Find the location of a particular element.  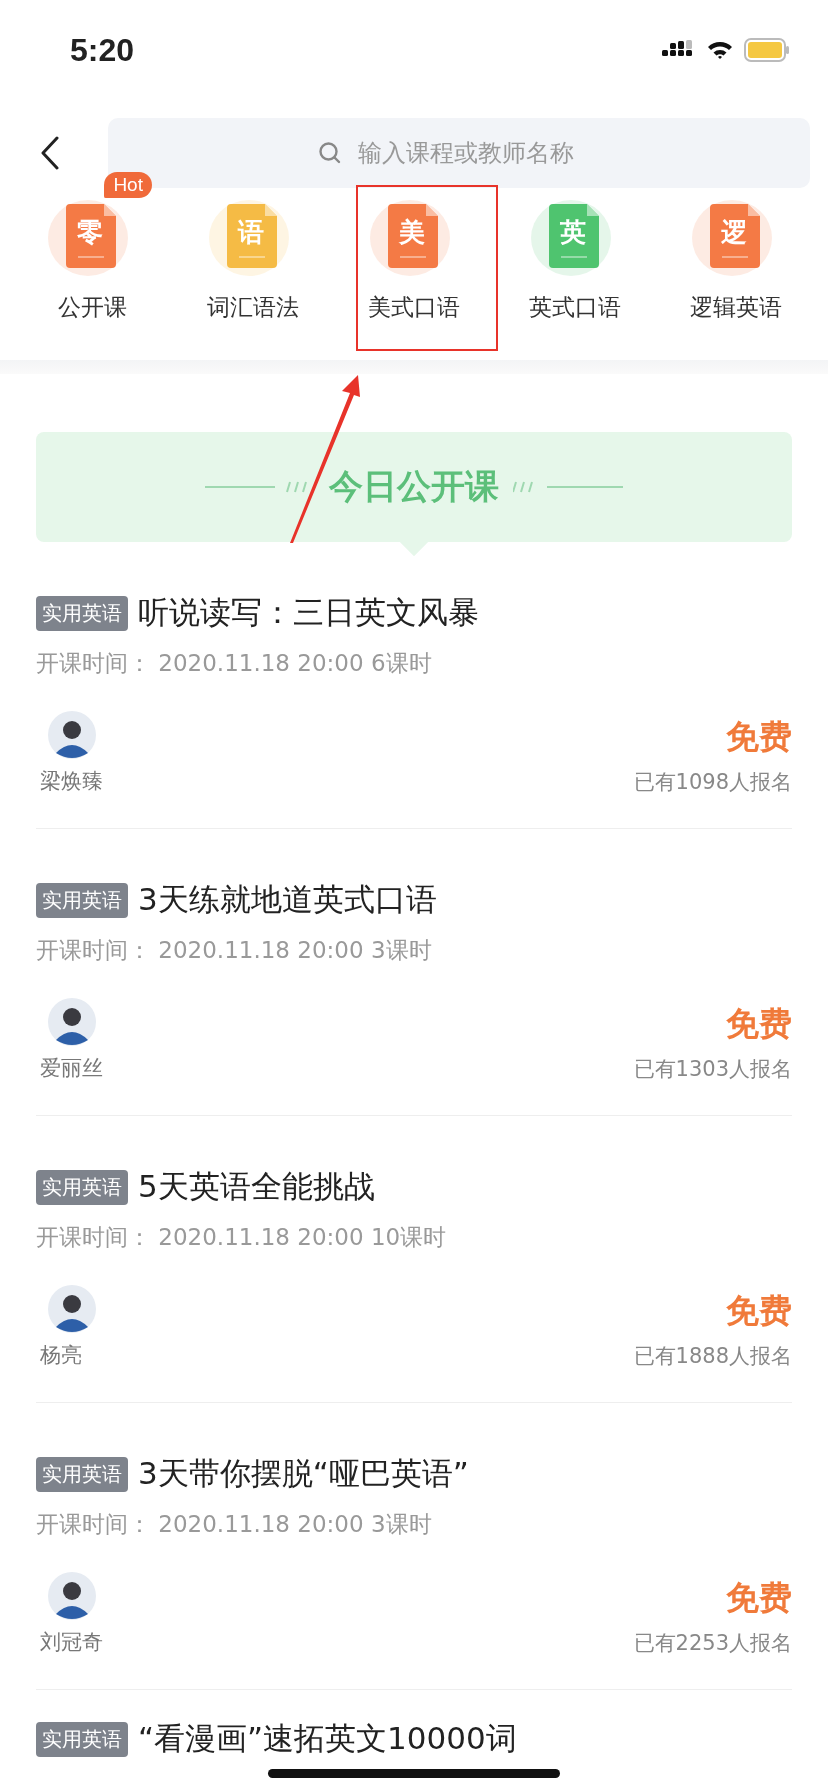

enrolled-count: 已有1303人报名 is located at coordinates (712, 1069).